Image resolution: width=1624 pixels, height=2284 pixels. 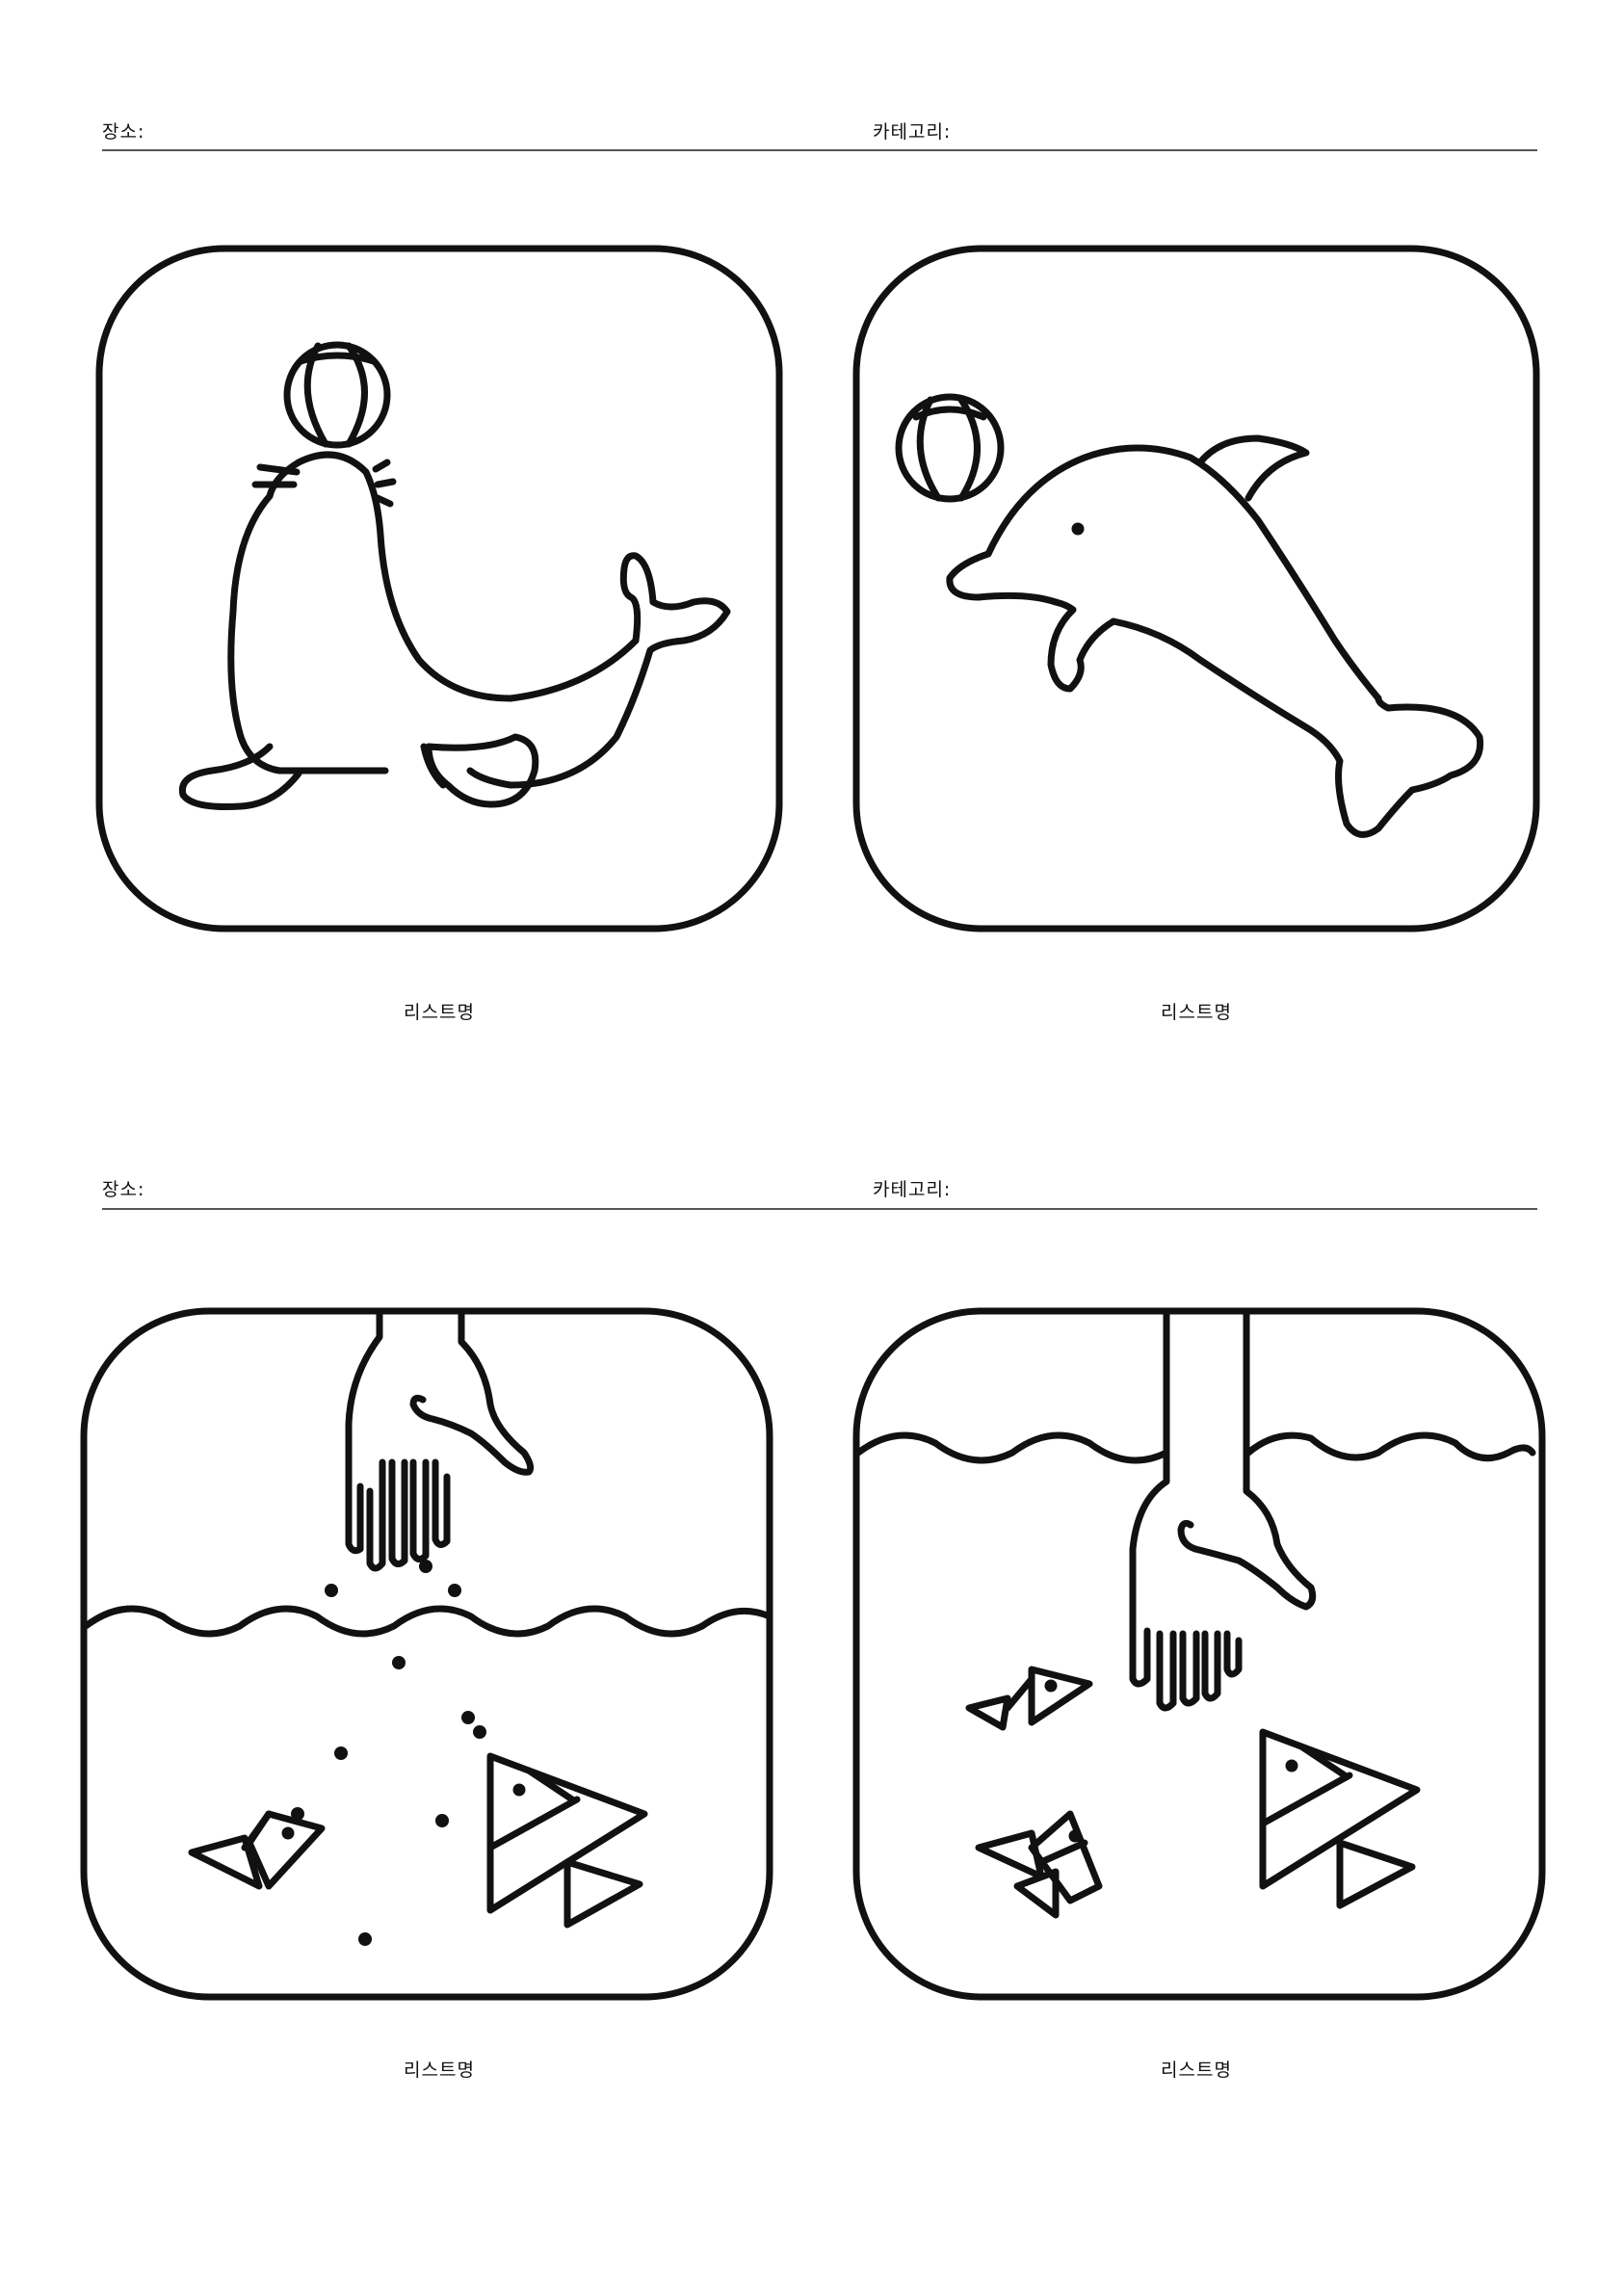 What do you see at coordinates (427, 1619) in the screenshot?
I see `feeding-fish-icon` at bounding box center [427, 1619].